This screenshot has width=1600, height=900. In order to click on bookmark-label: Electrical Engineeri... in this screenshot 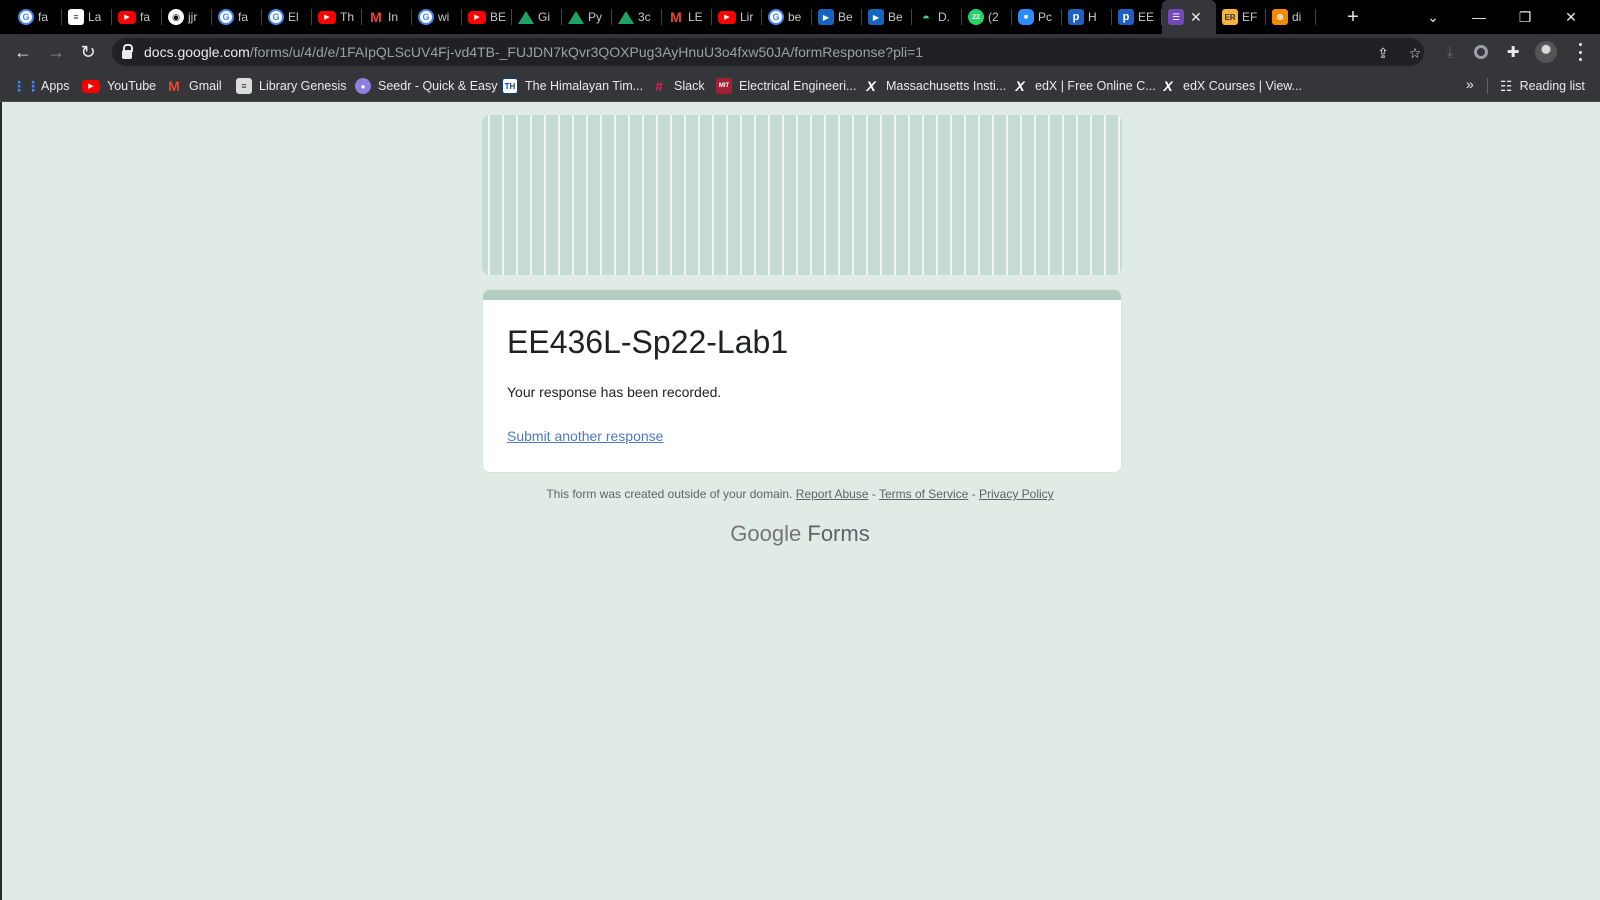, I will do `click(798, 86)`.